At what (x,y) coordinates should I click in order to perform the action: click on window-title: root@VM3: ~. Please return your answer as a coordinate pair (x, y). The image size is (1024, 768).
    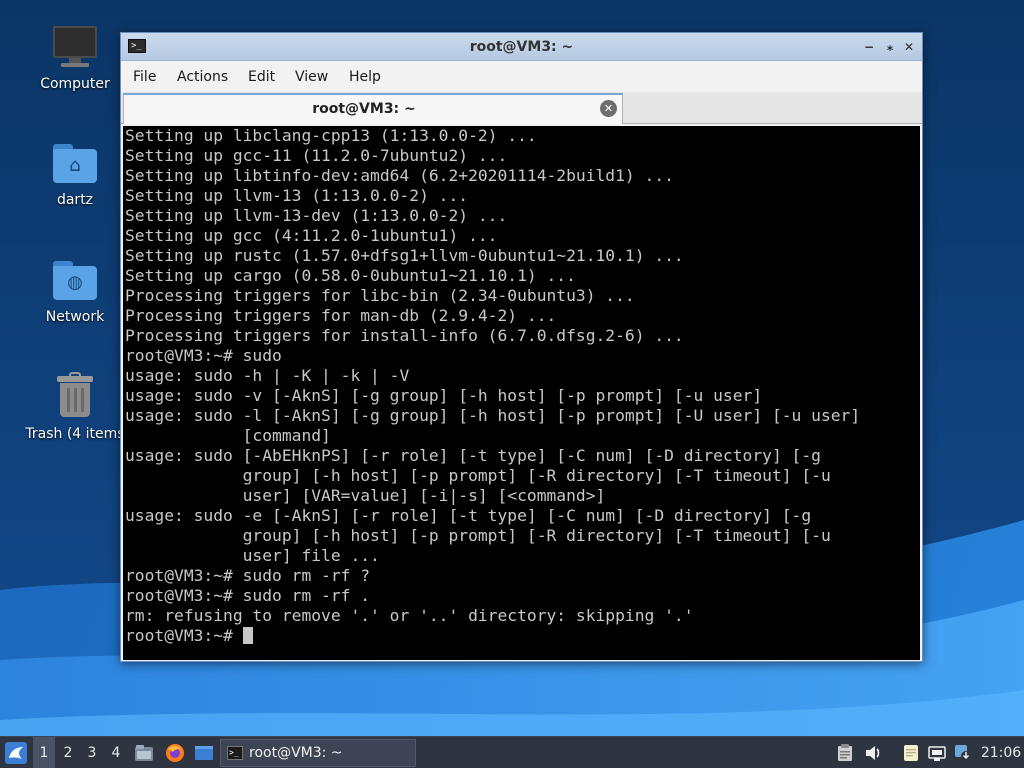
    Looking at the image, I should click on (521, 47).